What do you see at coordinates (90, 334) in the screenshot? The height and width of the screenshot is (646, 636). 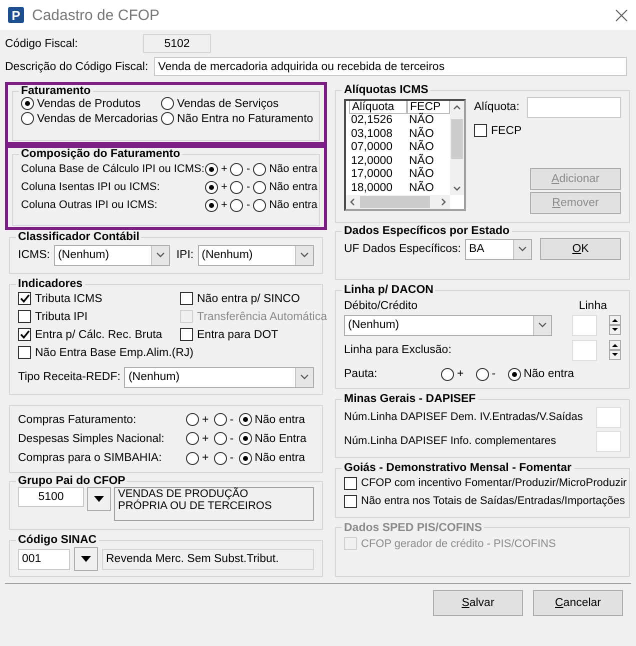 I see `checkbox: Entra p/ Cálc. Rec. Bruta` at bounding box center [90, 334].